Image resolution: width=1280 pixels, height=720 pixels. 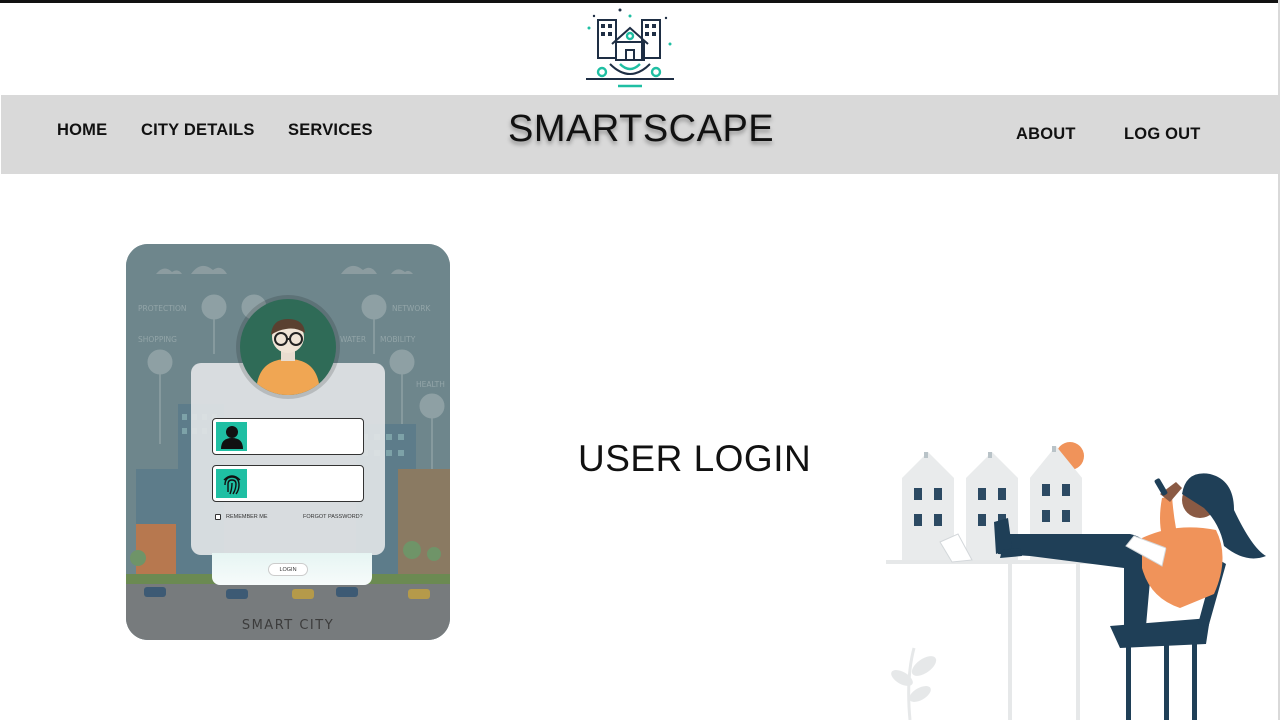 What do you see at coordinates (288, 569) in the screenshot?
I see `login-button: LOGIN` at bounding box center [288, 569].